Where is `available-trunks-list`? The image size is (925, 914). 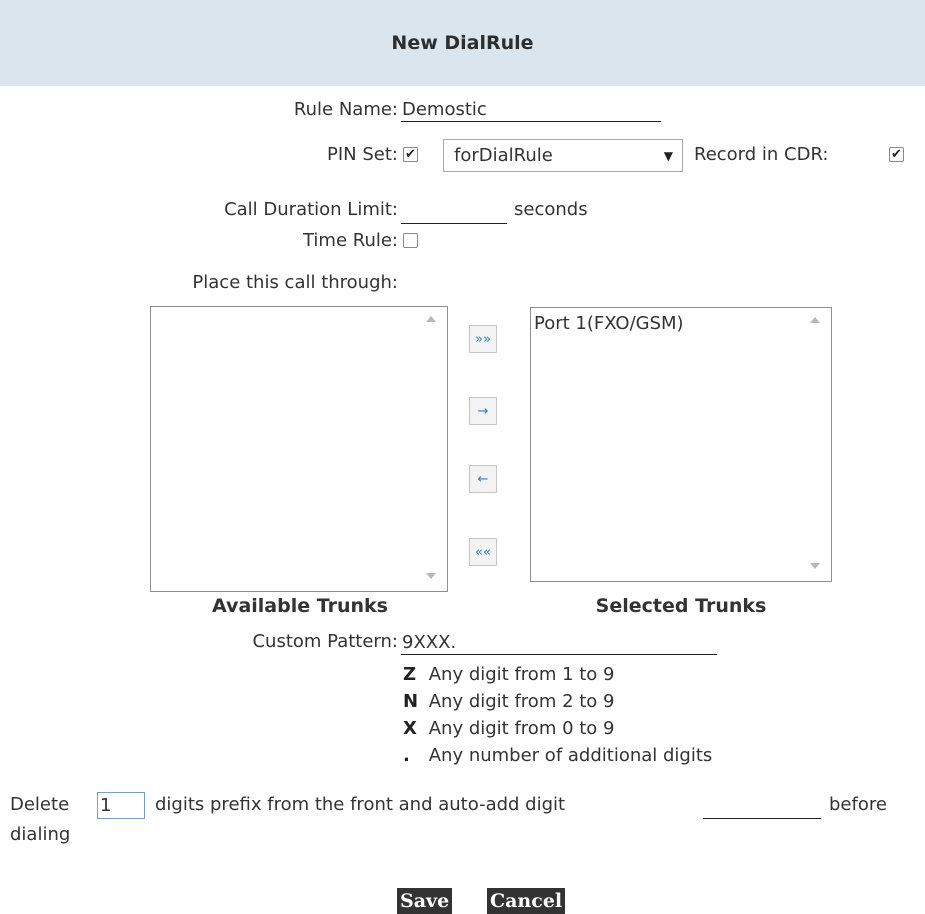 available-trunks-list is located at coordinates (299, 449).